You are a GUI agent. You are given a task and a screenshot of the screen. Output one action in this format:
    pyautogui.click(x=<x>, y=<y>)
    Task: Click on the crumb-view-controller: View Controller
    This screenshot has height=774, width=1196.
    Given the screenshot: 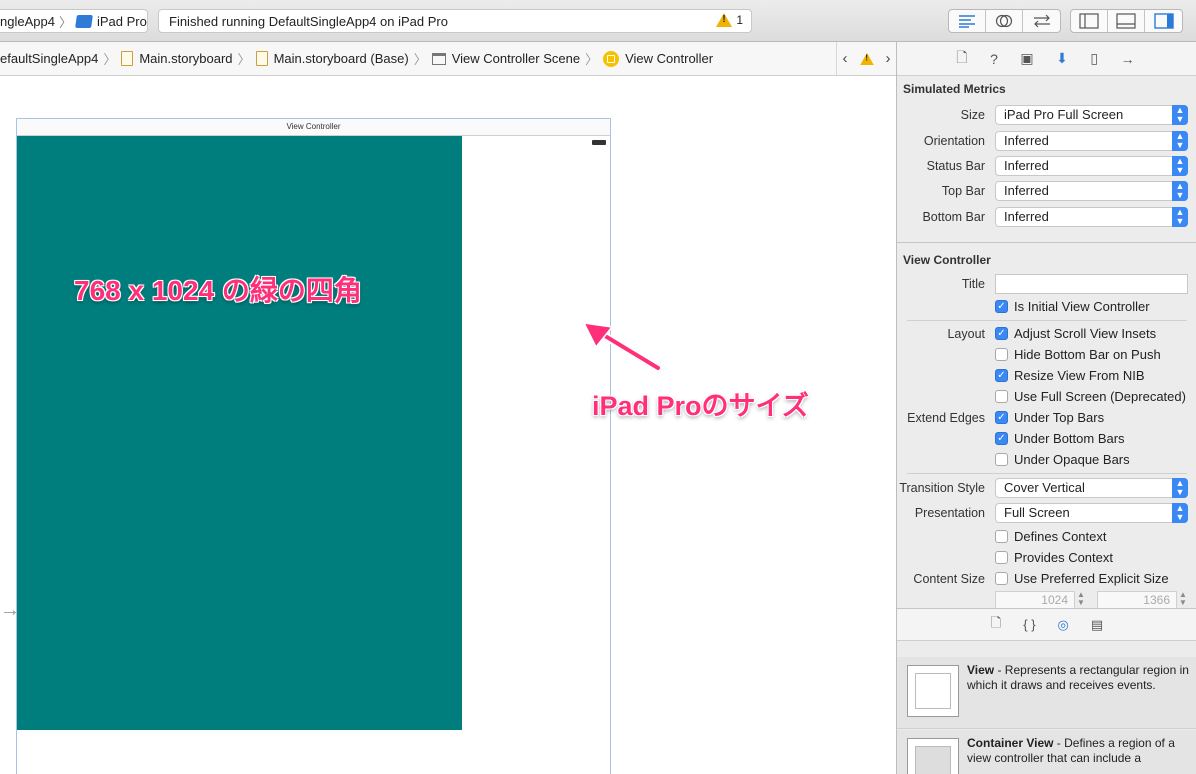 What is the action you would take?
    pyautogui.click(x=658, y=58)
    